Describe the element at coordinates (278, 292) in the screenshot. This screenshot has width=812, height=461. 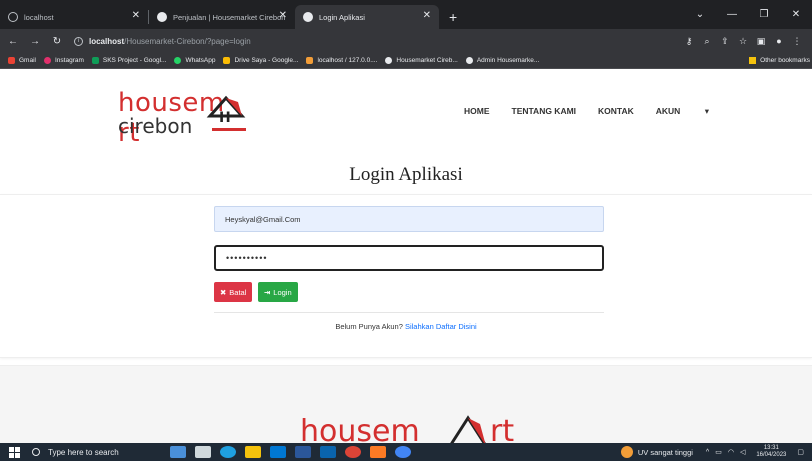
I see `login-button: ⇥ Login` at that location.